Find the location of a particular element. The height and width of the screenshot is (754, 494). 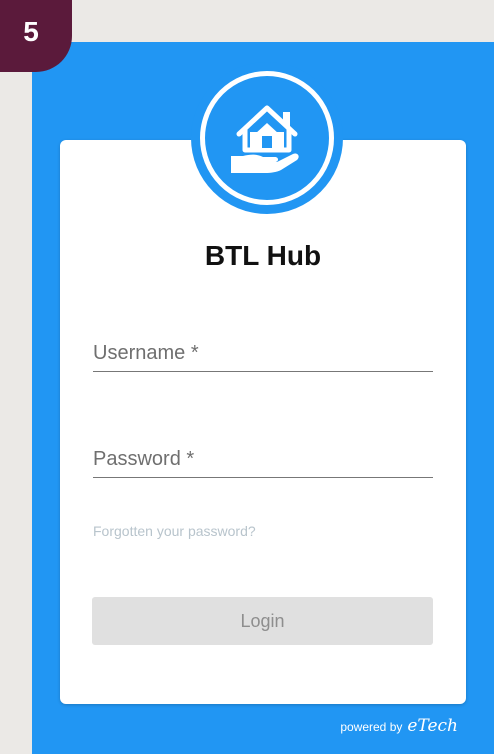

app-title: BTL Hub is located at coordinates (263, 255).